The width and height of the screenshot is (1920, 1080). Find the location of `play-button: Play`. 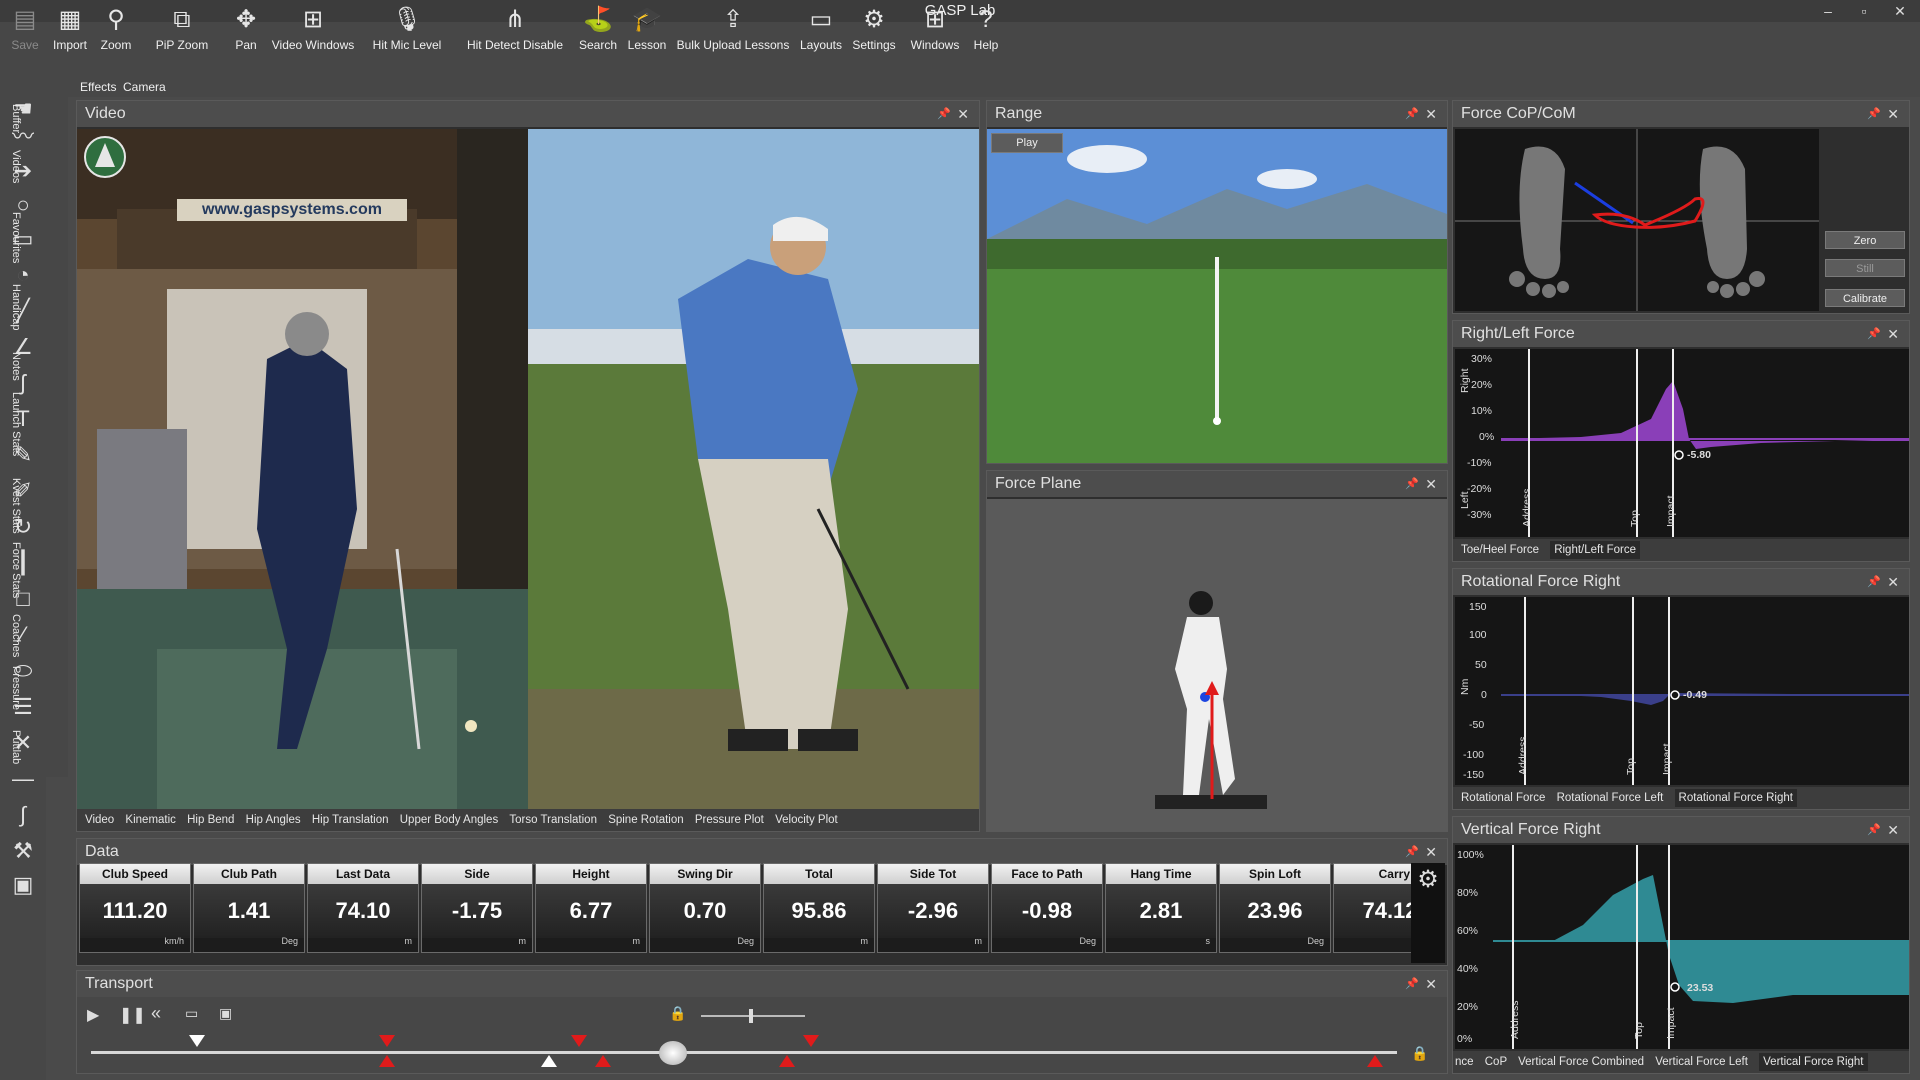

play-button: Play is located at coordinates (1027, 143).